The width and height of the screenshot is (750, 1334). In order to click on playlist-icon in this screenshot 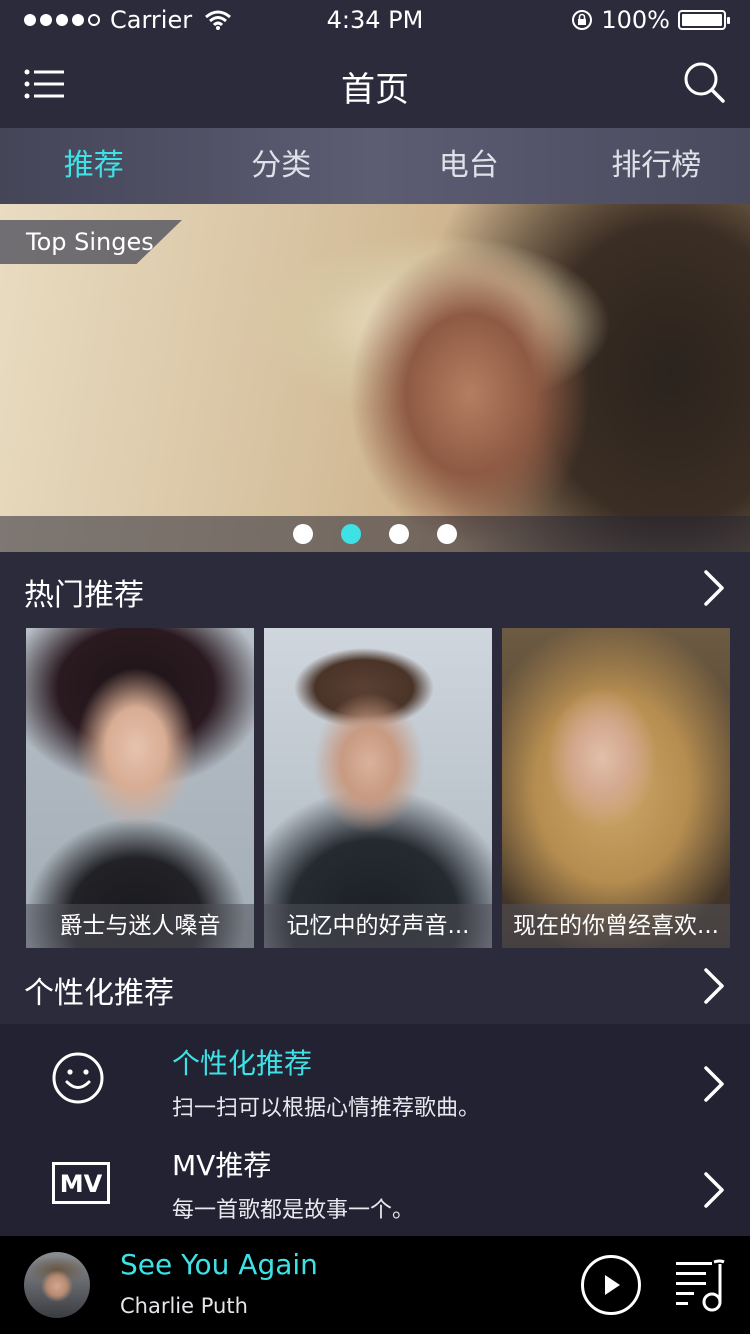, I will do `click(700, 1286)`.